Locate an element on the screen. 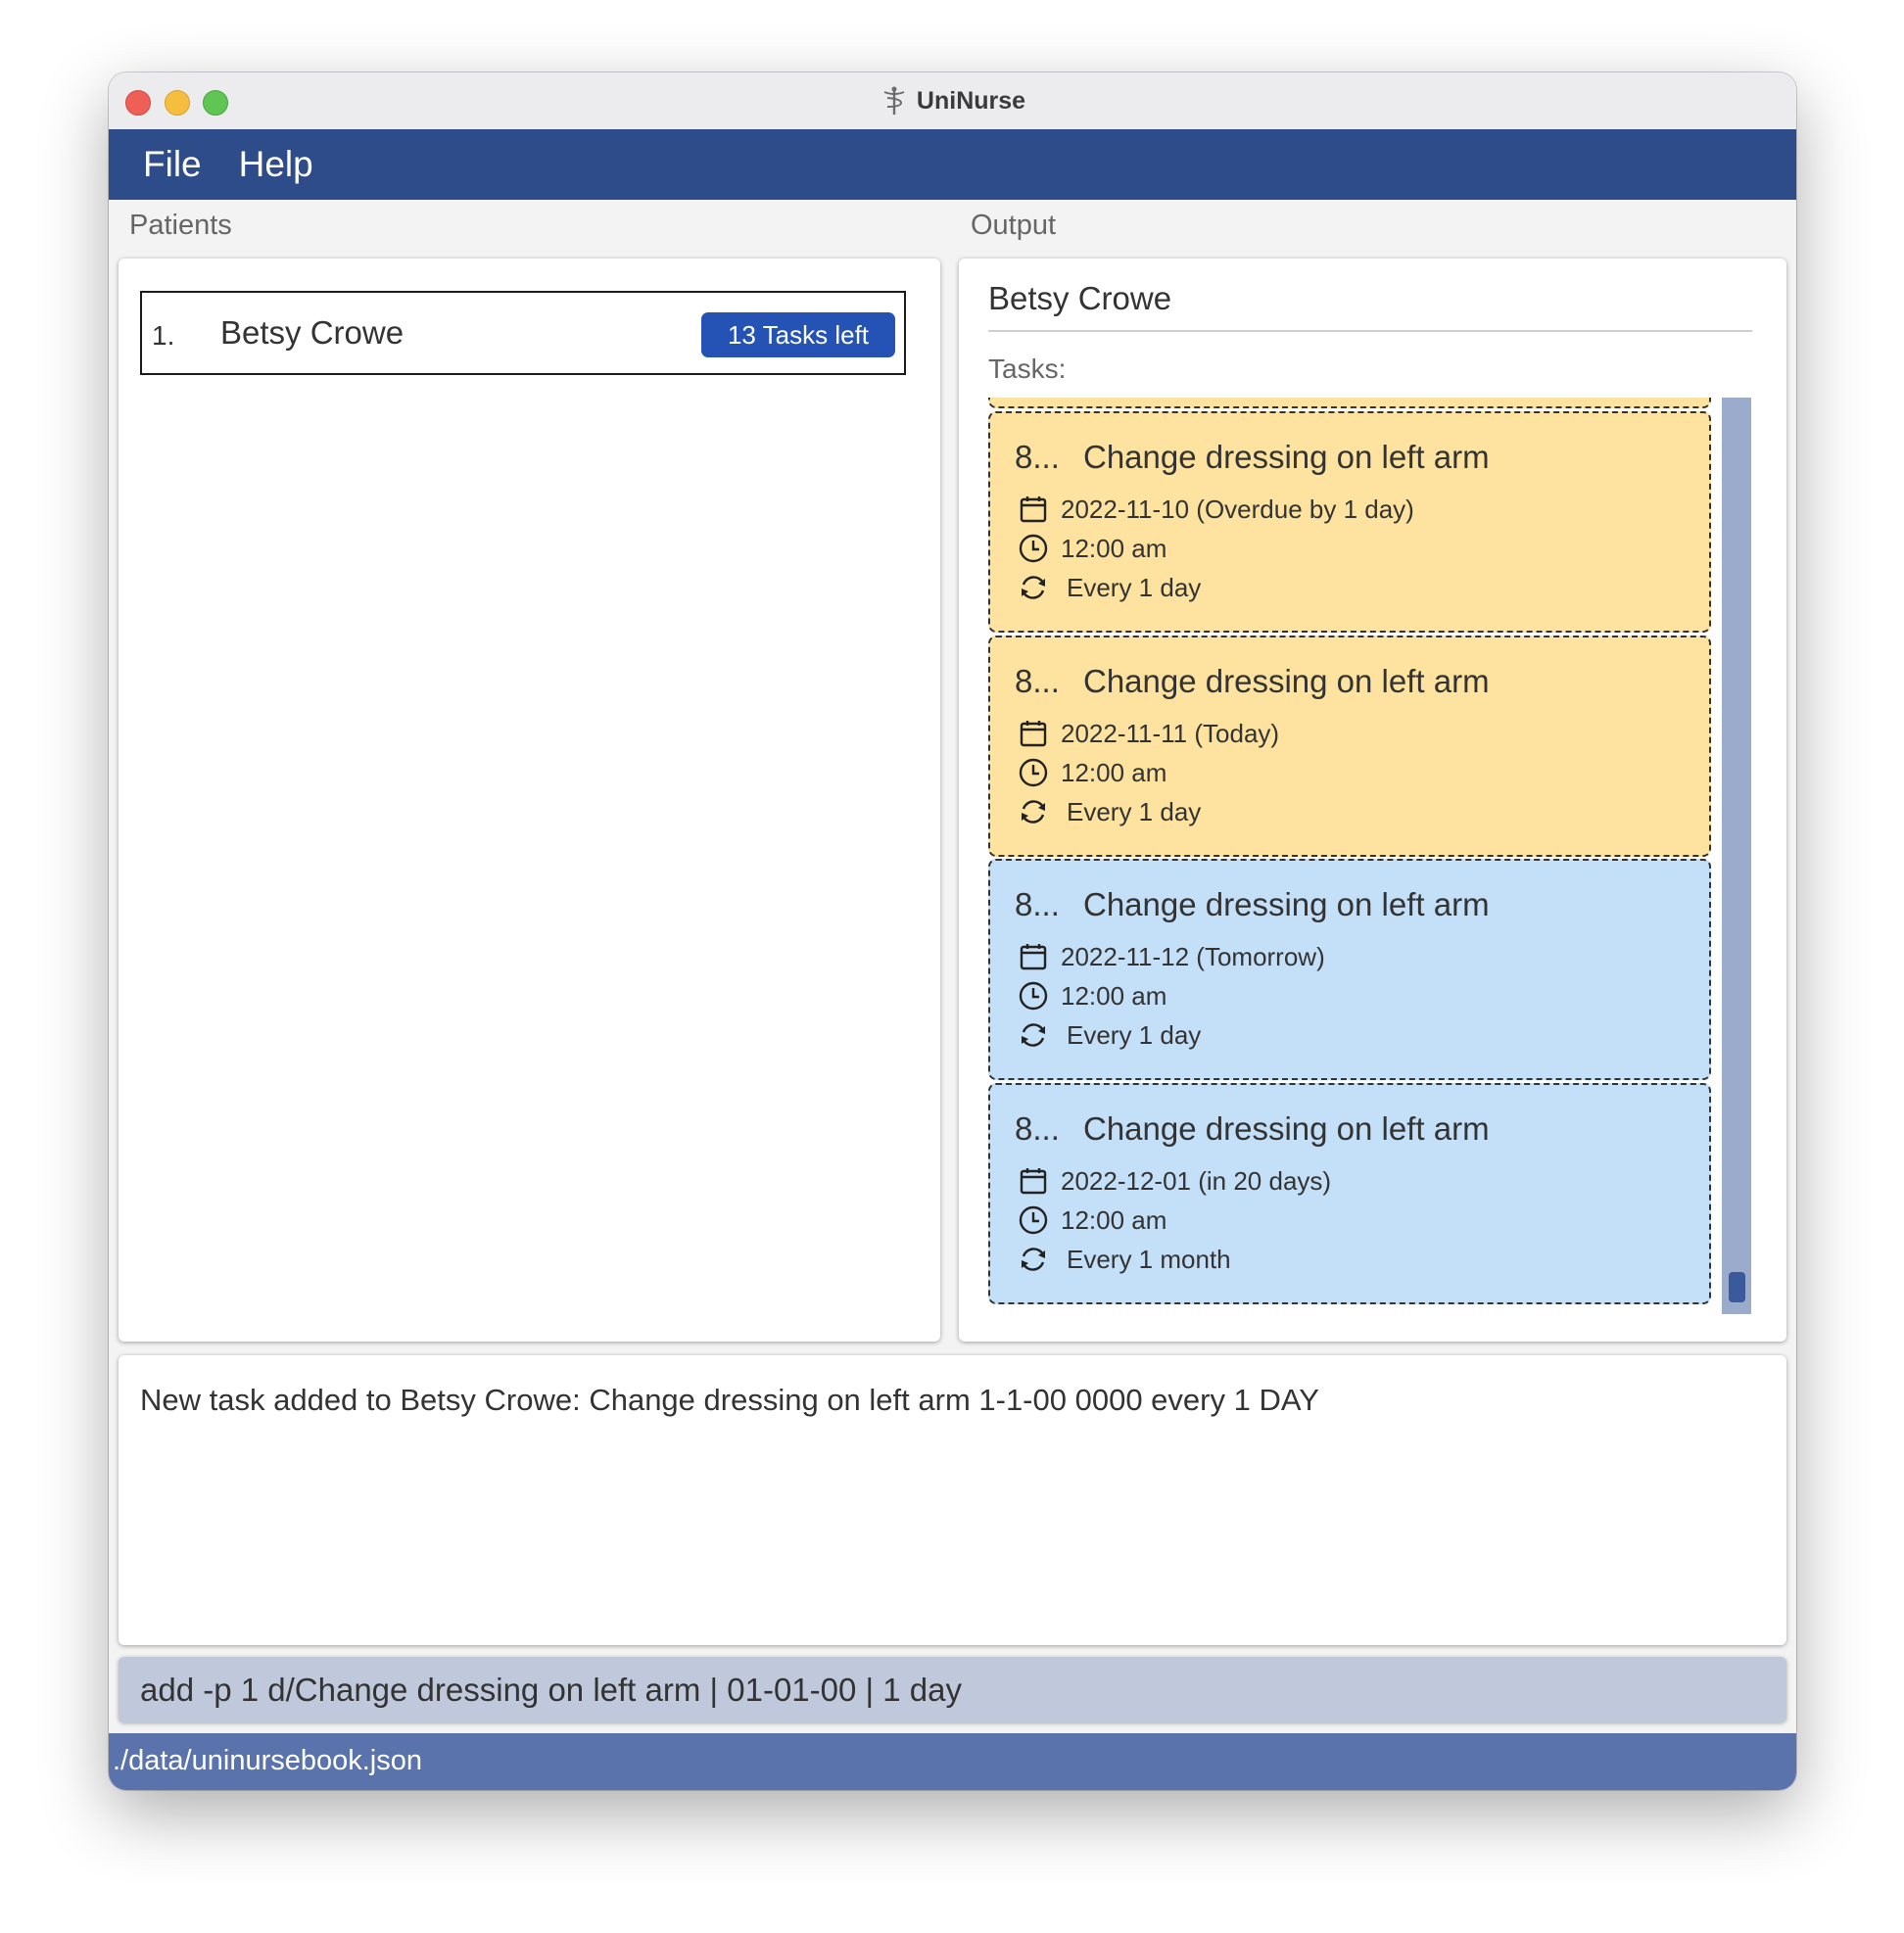 Image resolution: width=1904 pixels, height=1933 pixels. caduceus-icon is located at coordinates (894, 100).